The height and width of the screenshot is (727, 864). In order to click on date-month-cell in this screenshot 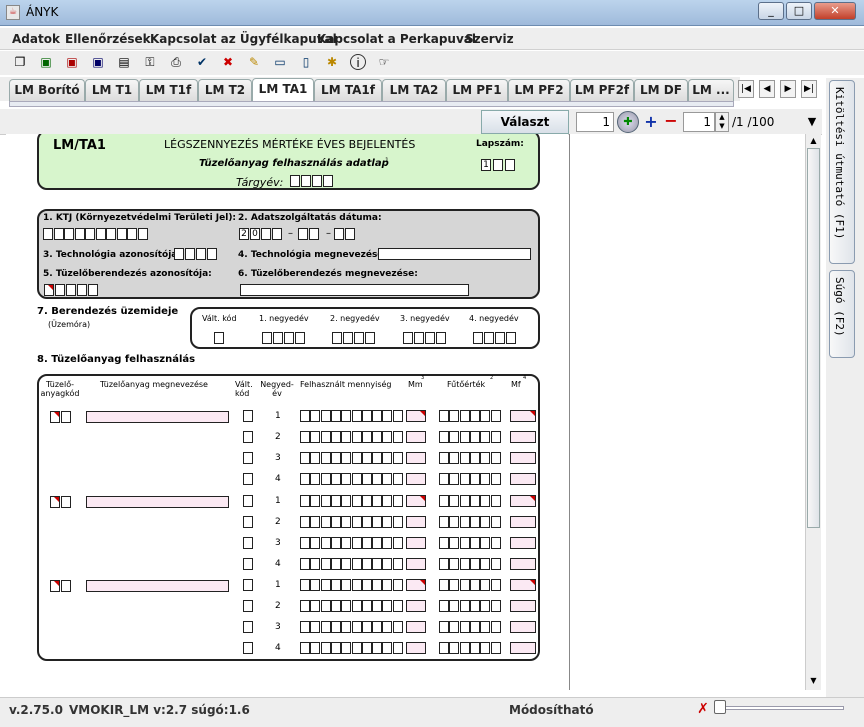, I will do `click(303, 234)`.